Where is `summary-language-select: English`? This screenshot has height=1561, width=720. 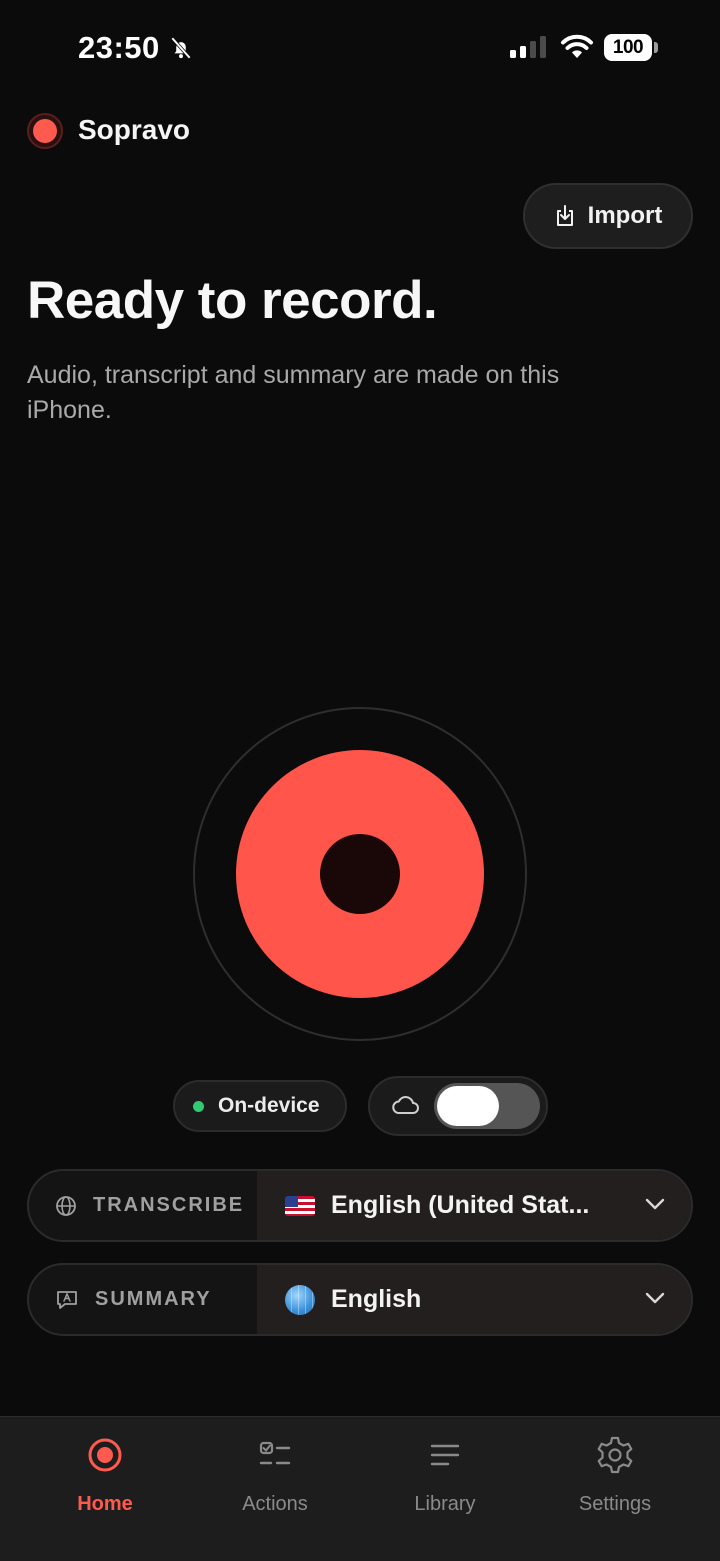
summary-language-select: English is located at coordinates (474, 1299).